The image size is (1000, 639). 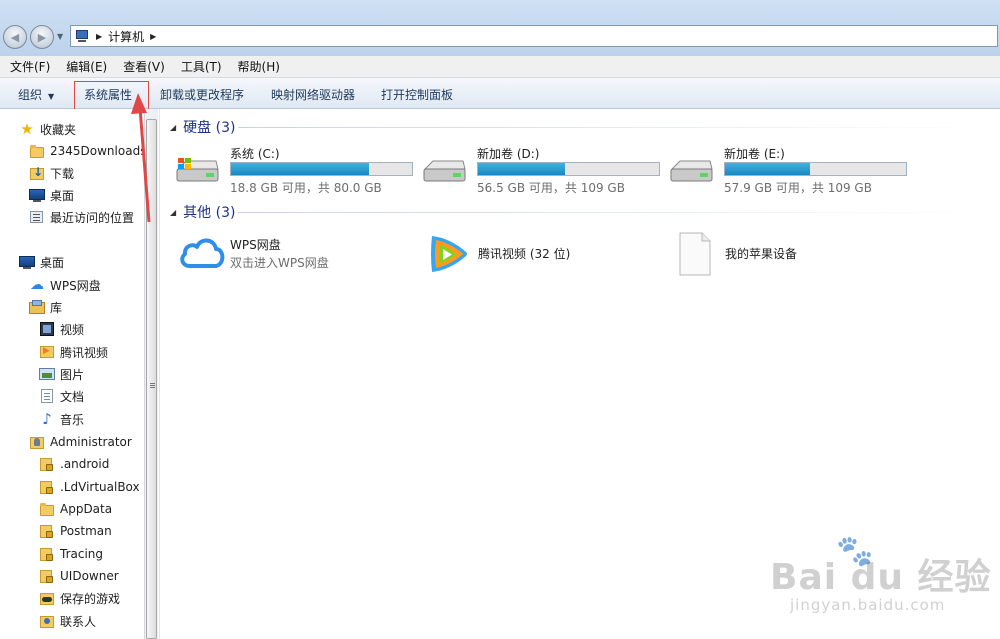 I want to click on group-header-hdd: ◢ 硬盘 (3), so click(x=202, y=127).